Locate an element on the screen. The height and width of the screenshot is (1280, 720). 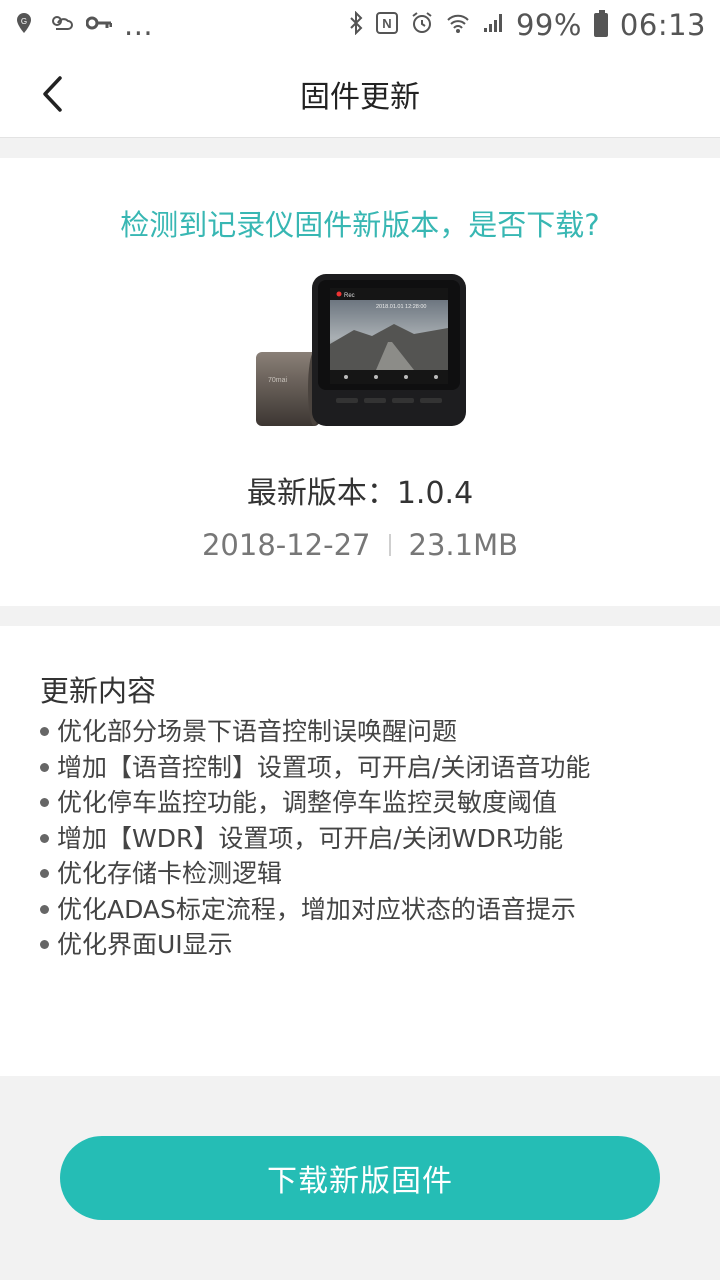
list-item: 优化停车监控功能，调整停车监控灵敏度阈值 is located at coordinates (360, 803).